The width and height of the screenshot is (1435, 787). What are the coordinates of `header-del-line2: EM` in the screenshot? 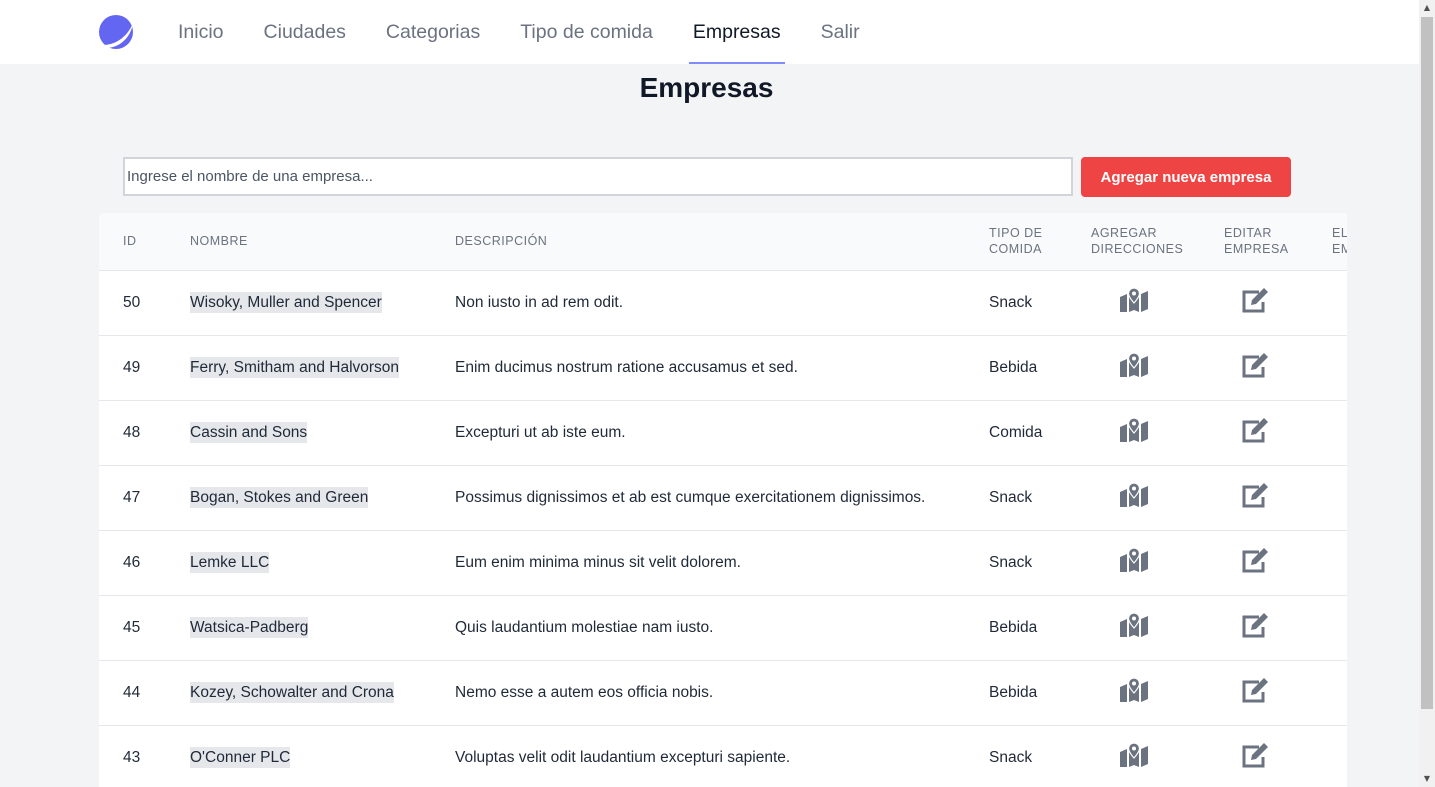 It's located at (1339, 249).